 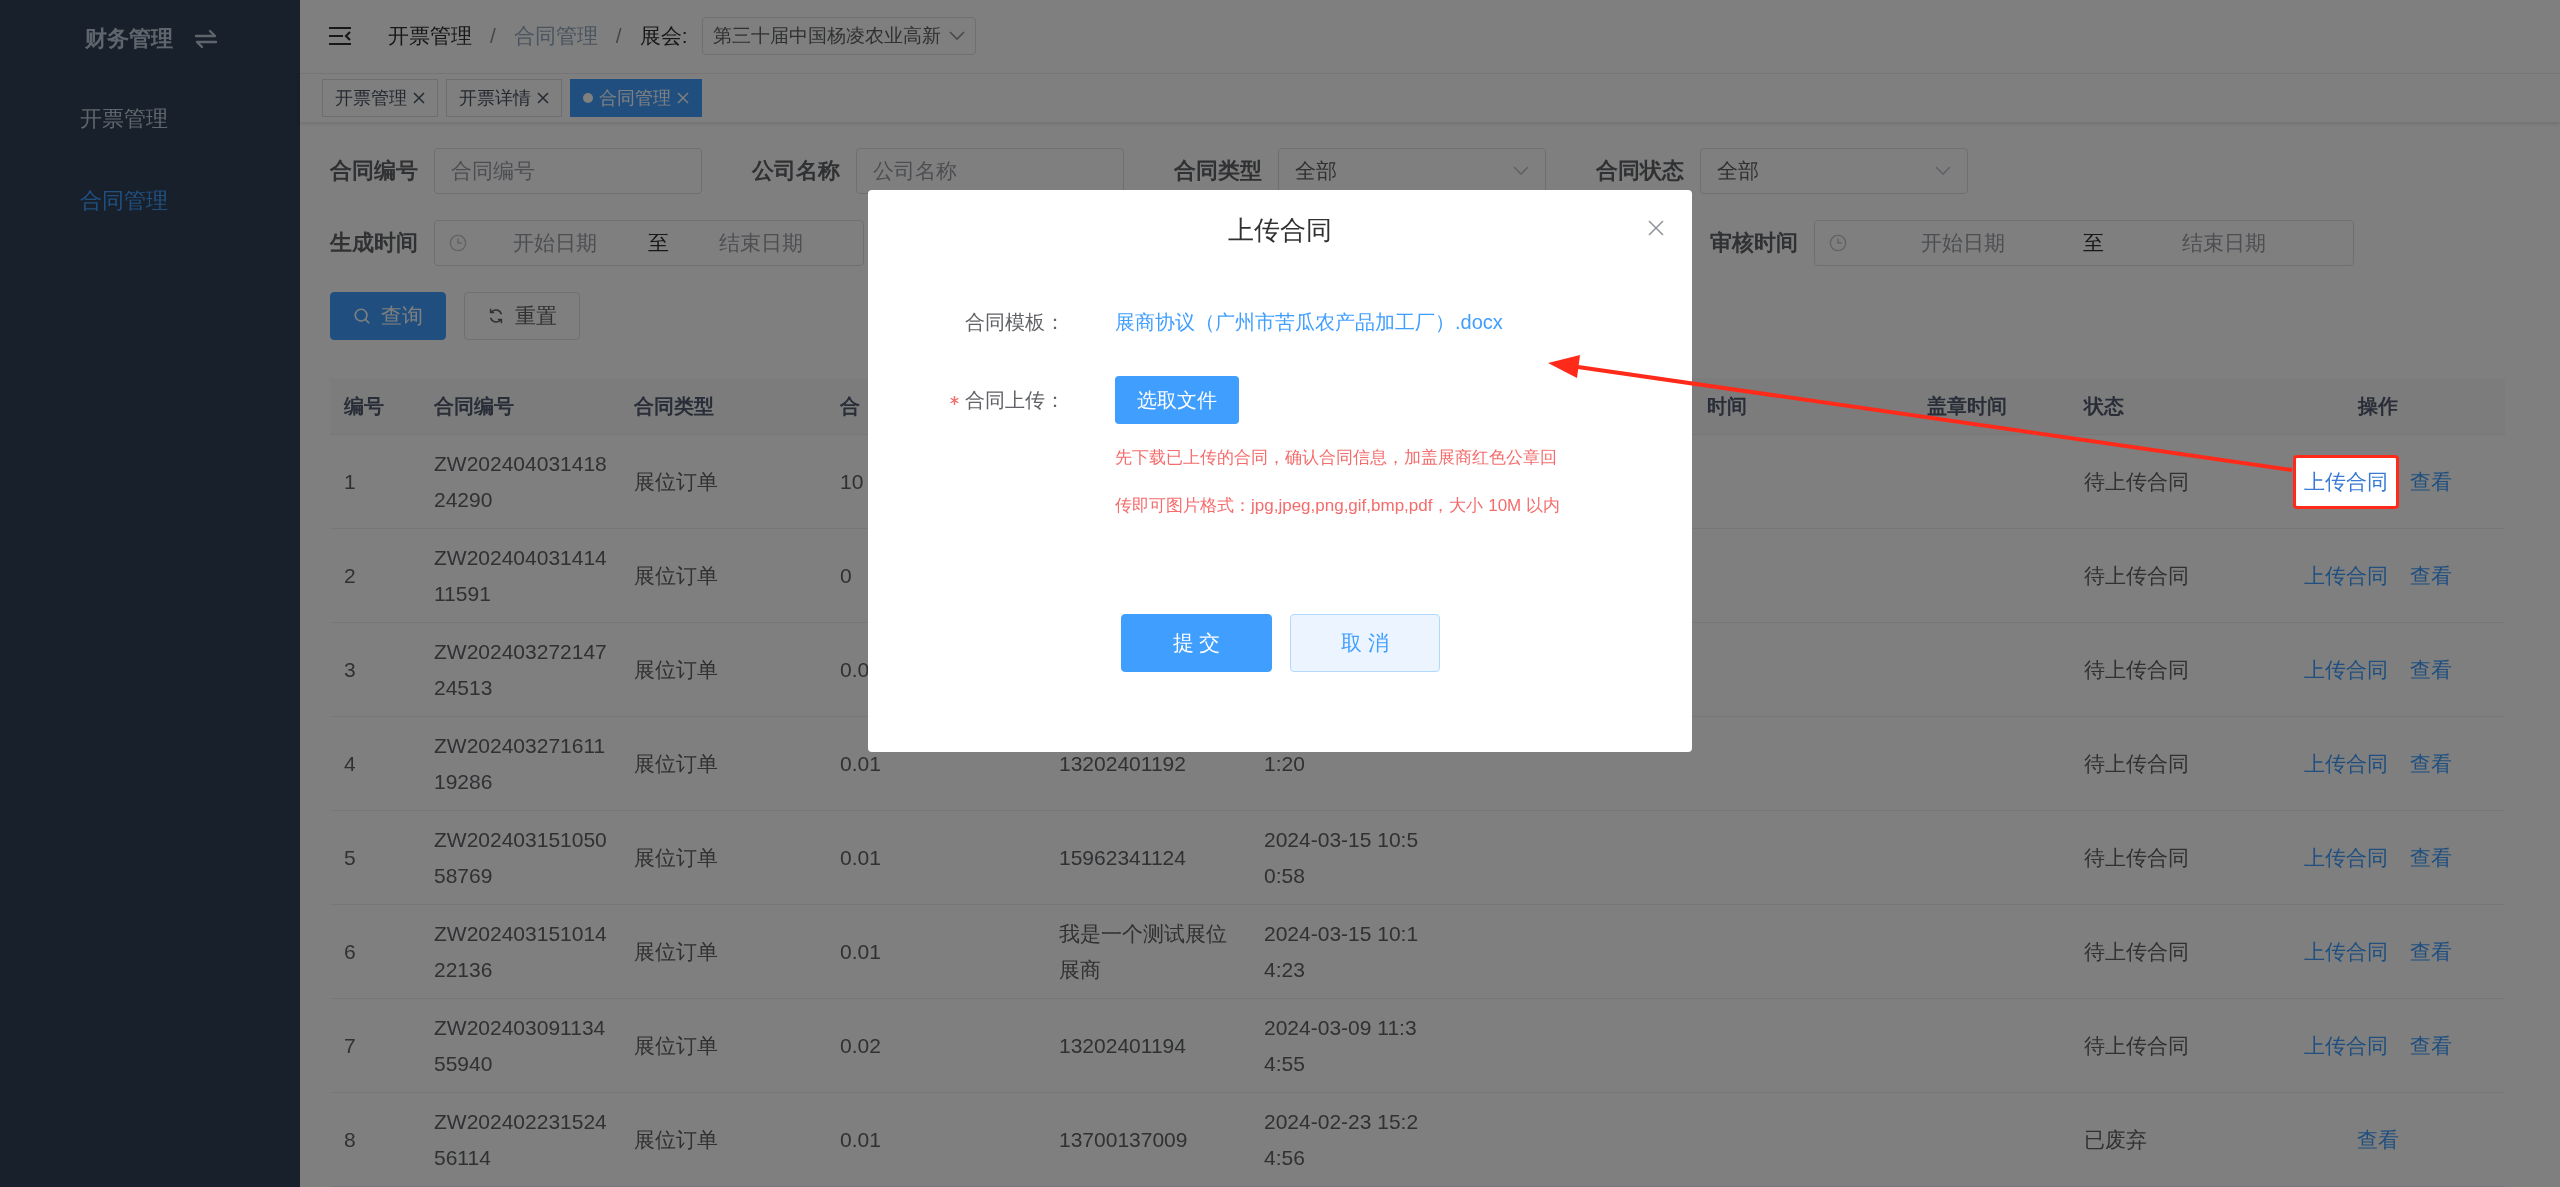 I want to click on table-cell-text: 2024-03-15 10:50:58, so click(x=1342, y=857).